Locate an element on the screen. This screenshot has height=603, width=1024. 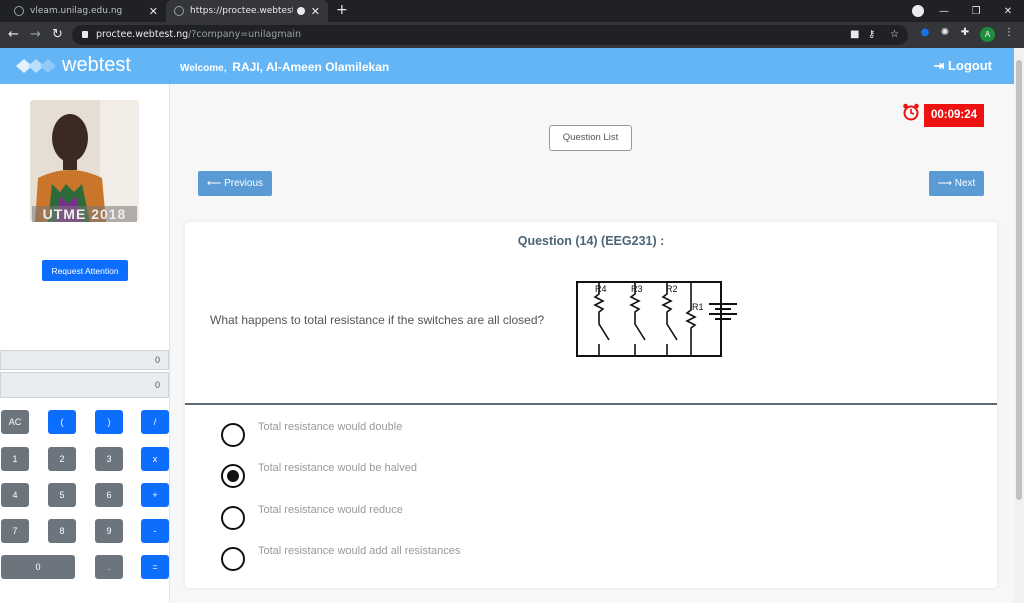
menu-kebab-icon: ⋮ is located at coordinates (1009, 34).